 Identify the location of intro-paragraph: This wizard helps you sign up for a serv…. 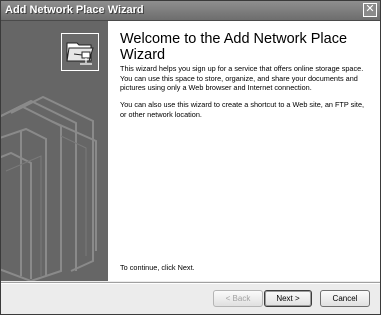
(242, 78).